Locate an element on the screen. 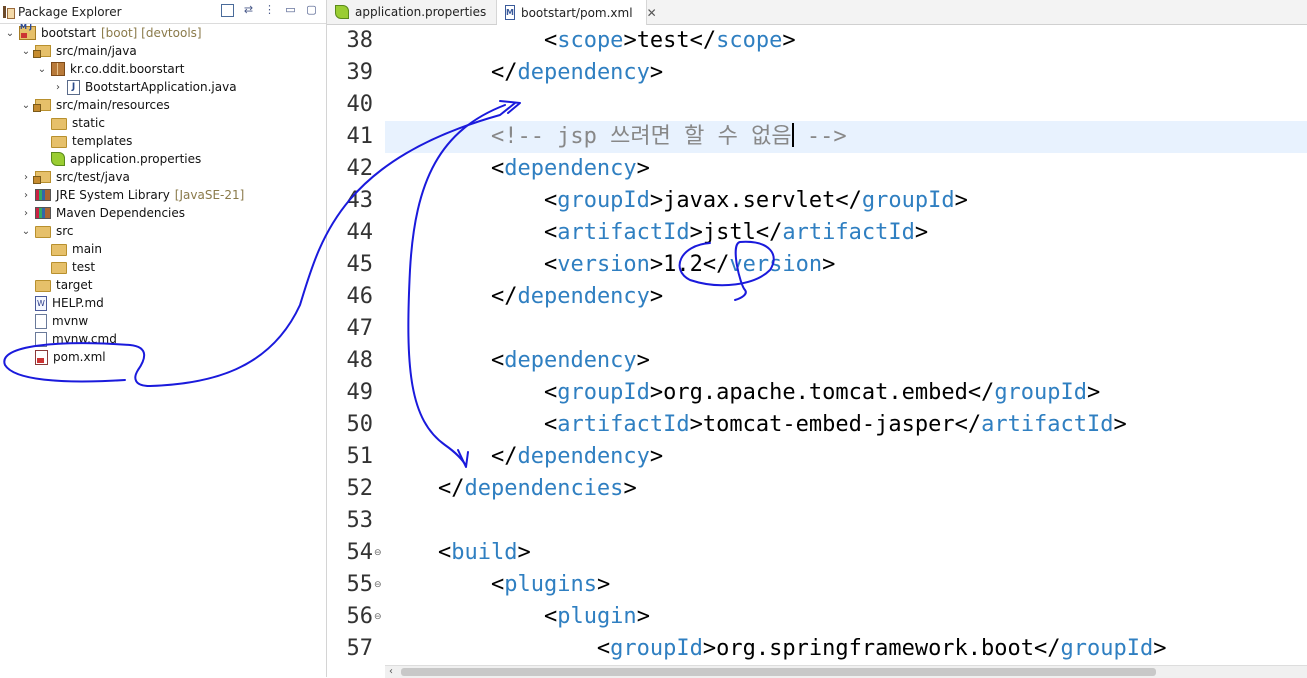  line-number: 54 is located at coordinates (360, 552).